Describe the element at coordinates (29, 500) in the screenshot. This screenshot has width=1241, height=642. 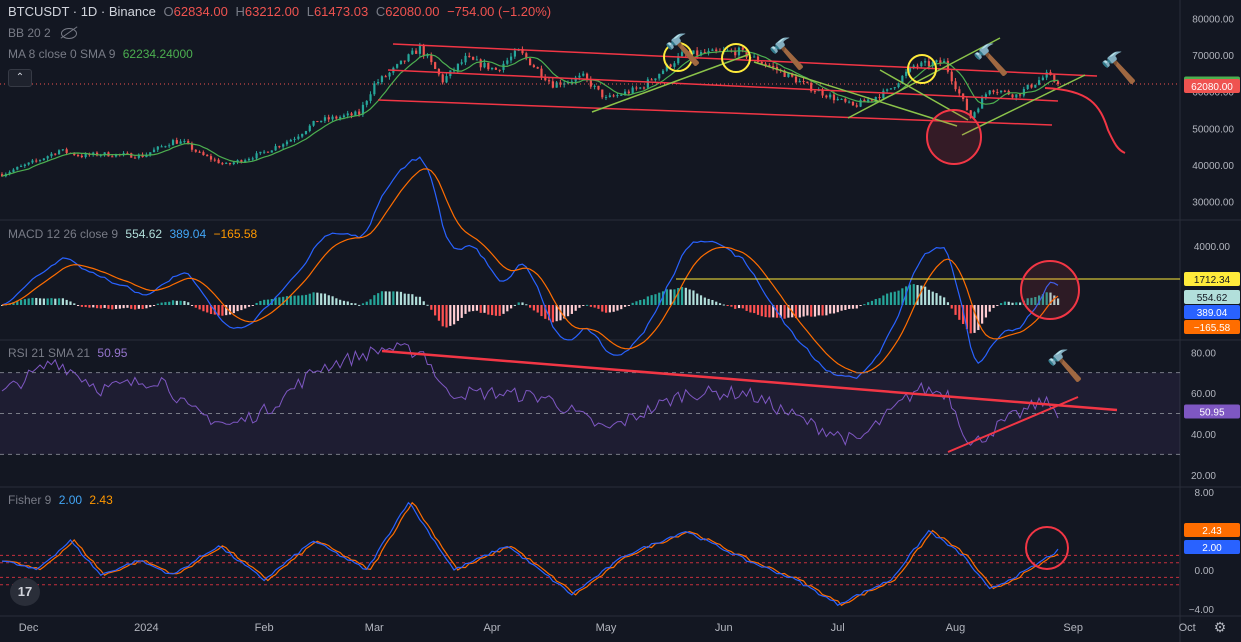
I see `fisher-label: Fisher 9` at that location.